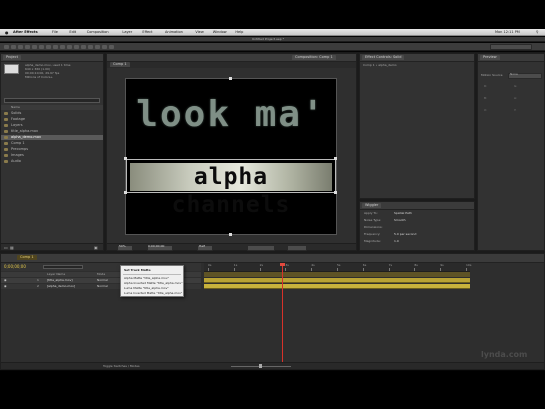  I want to click on tab-preview: Preview, so click(490, 57).